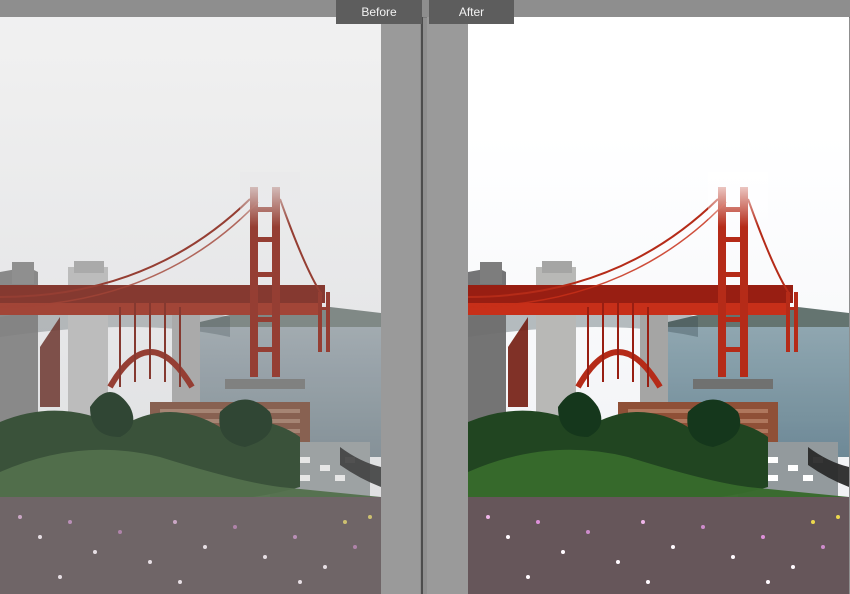 The image size is (850, 594). Describe the element at coordinates (379, 12) in the screenshot. I see `before-label: Before` at that location.